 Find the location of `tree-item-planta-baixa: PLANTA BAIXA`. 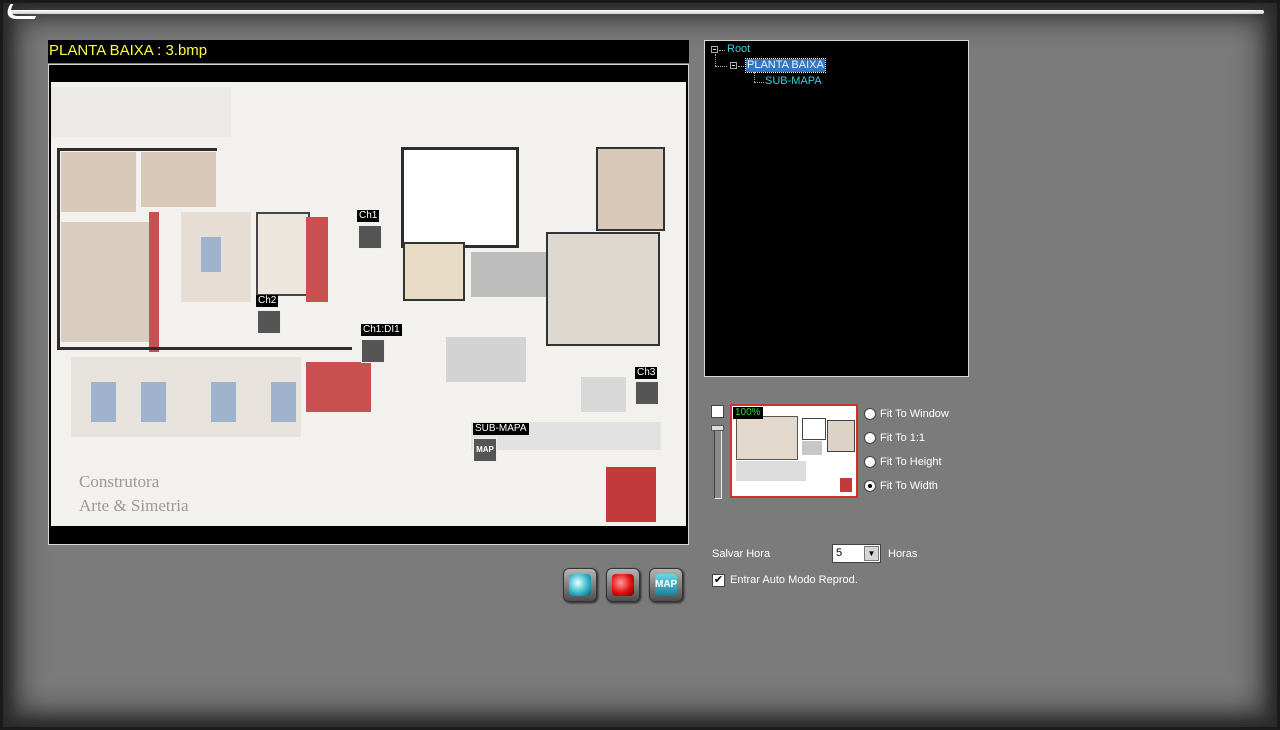

tree-item-planta-baixa: PLANTA BAIXA is located at coordinates (785, 65).